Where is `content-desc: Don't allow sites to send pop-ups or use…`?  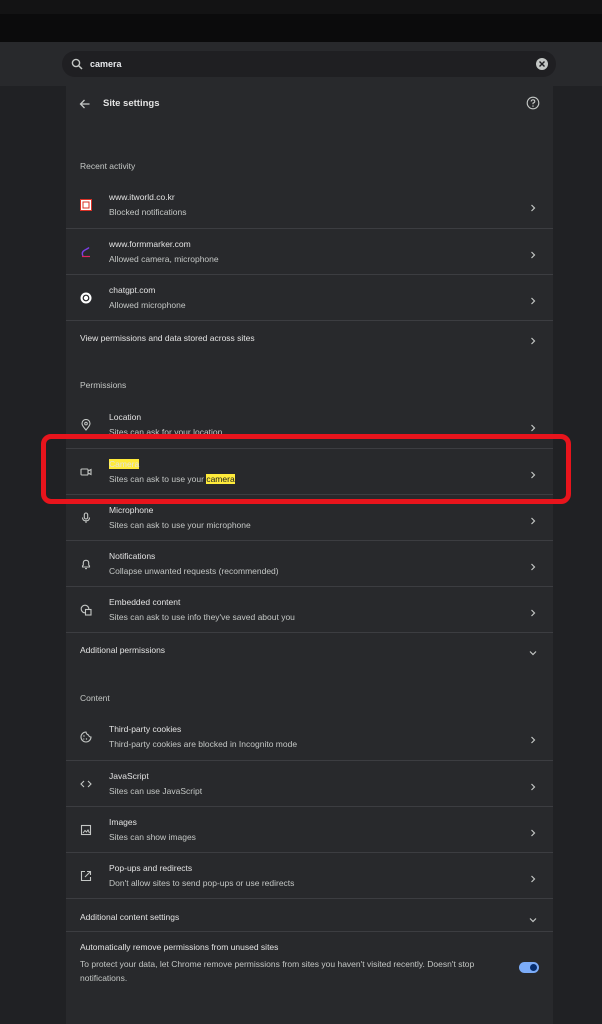
content-desc: Don't allow sites to send pop-ups or use… is located at coordinates (202, 883).